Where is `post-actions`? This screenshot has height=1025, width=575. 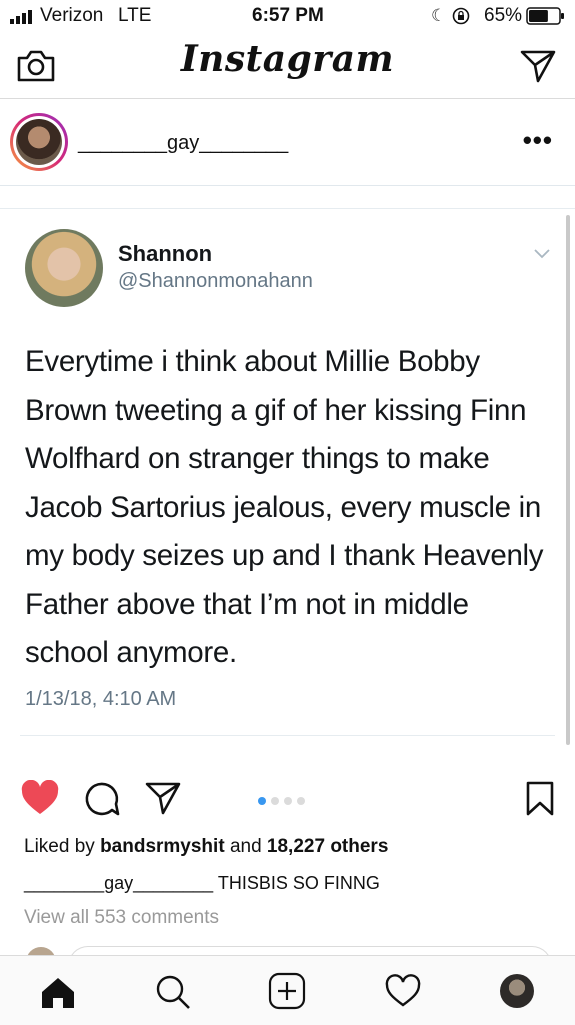
post-actions is located at coordinates (287, 800).